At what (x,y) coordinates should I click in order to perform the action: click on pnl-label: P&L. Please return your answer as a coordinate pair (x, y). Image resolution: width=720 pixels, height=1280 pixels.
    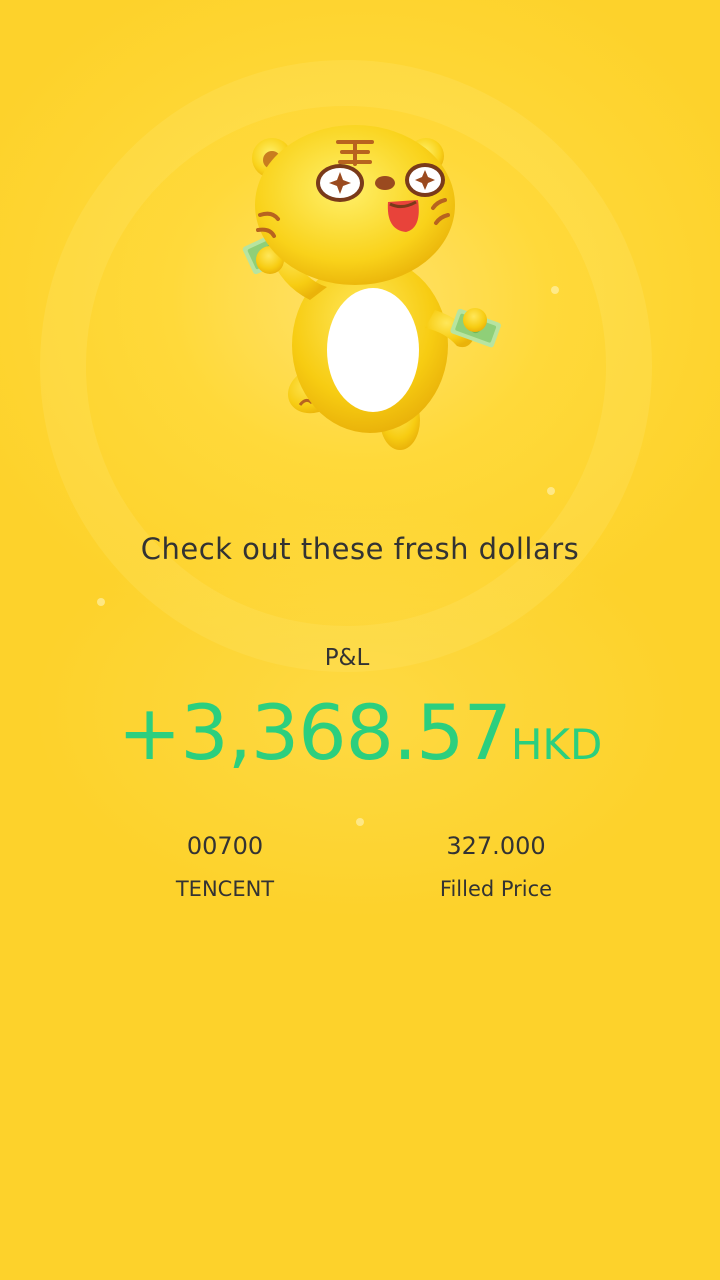
    Looking at the image, I should click on (347, 658).